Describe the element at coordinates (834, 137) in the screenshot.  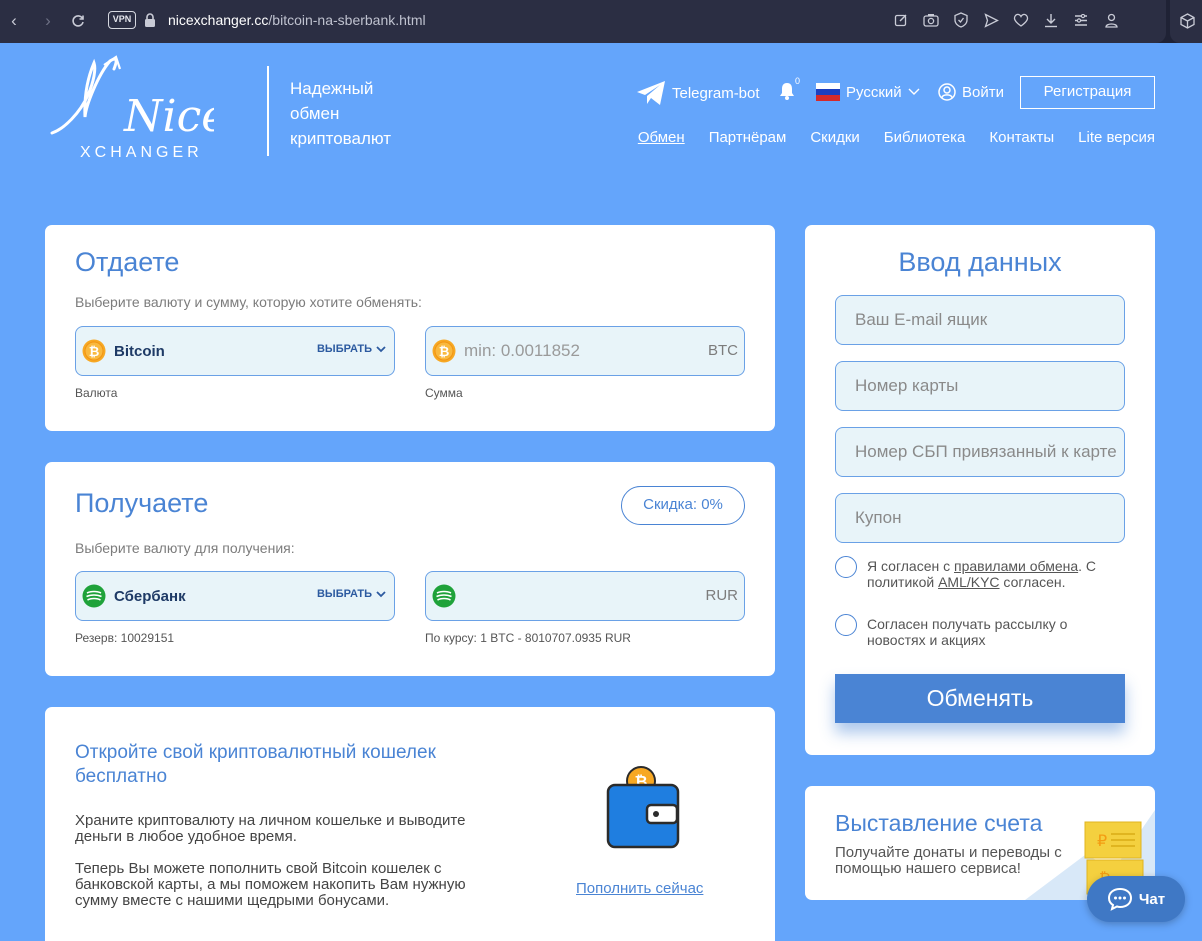
I see `menu-item-discounts: Скидки` at that location.